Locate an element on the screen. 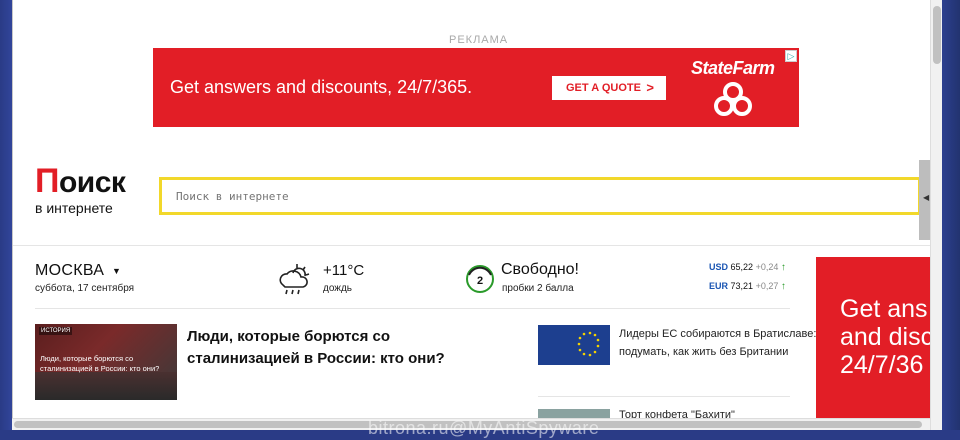 Image resolution: width=960 pixels, height=440 pixels. get-quote-button: GET A QUOTE > is located at coordinates (609, 88).